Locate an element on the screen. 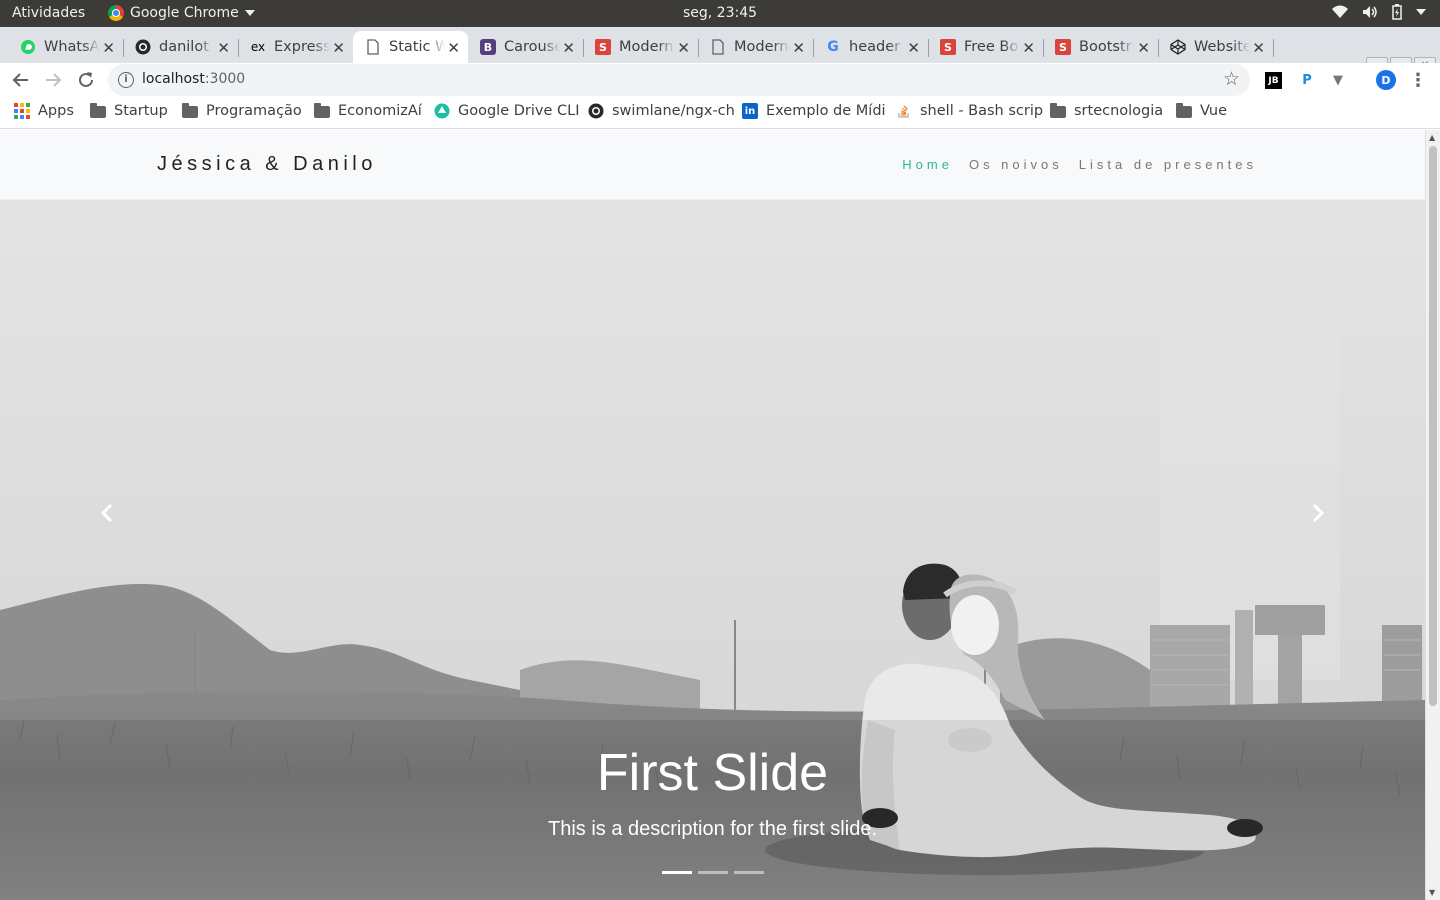 This screenshot has width=1440, height=900. tab-title: WhatsApp is located at coordinates (72, 47).